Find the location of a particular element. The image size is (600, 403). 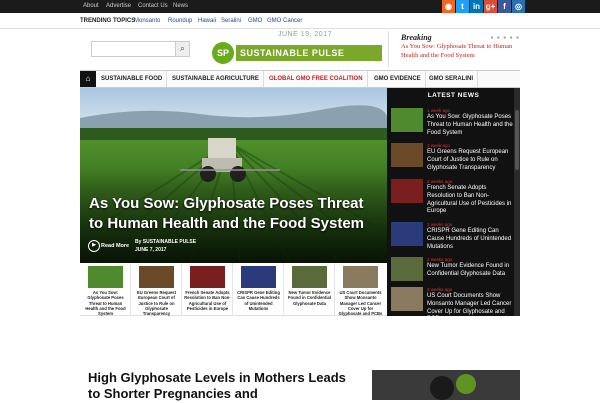

trending-topic: Seralini is located at coordinates (231, 21).